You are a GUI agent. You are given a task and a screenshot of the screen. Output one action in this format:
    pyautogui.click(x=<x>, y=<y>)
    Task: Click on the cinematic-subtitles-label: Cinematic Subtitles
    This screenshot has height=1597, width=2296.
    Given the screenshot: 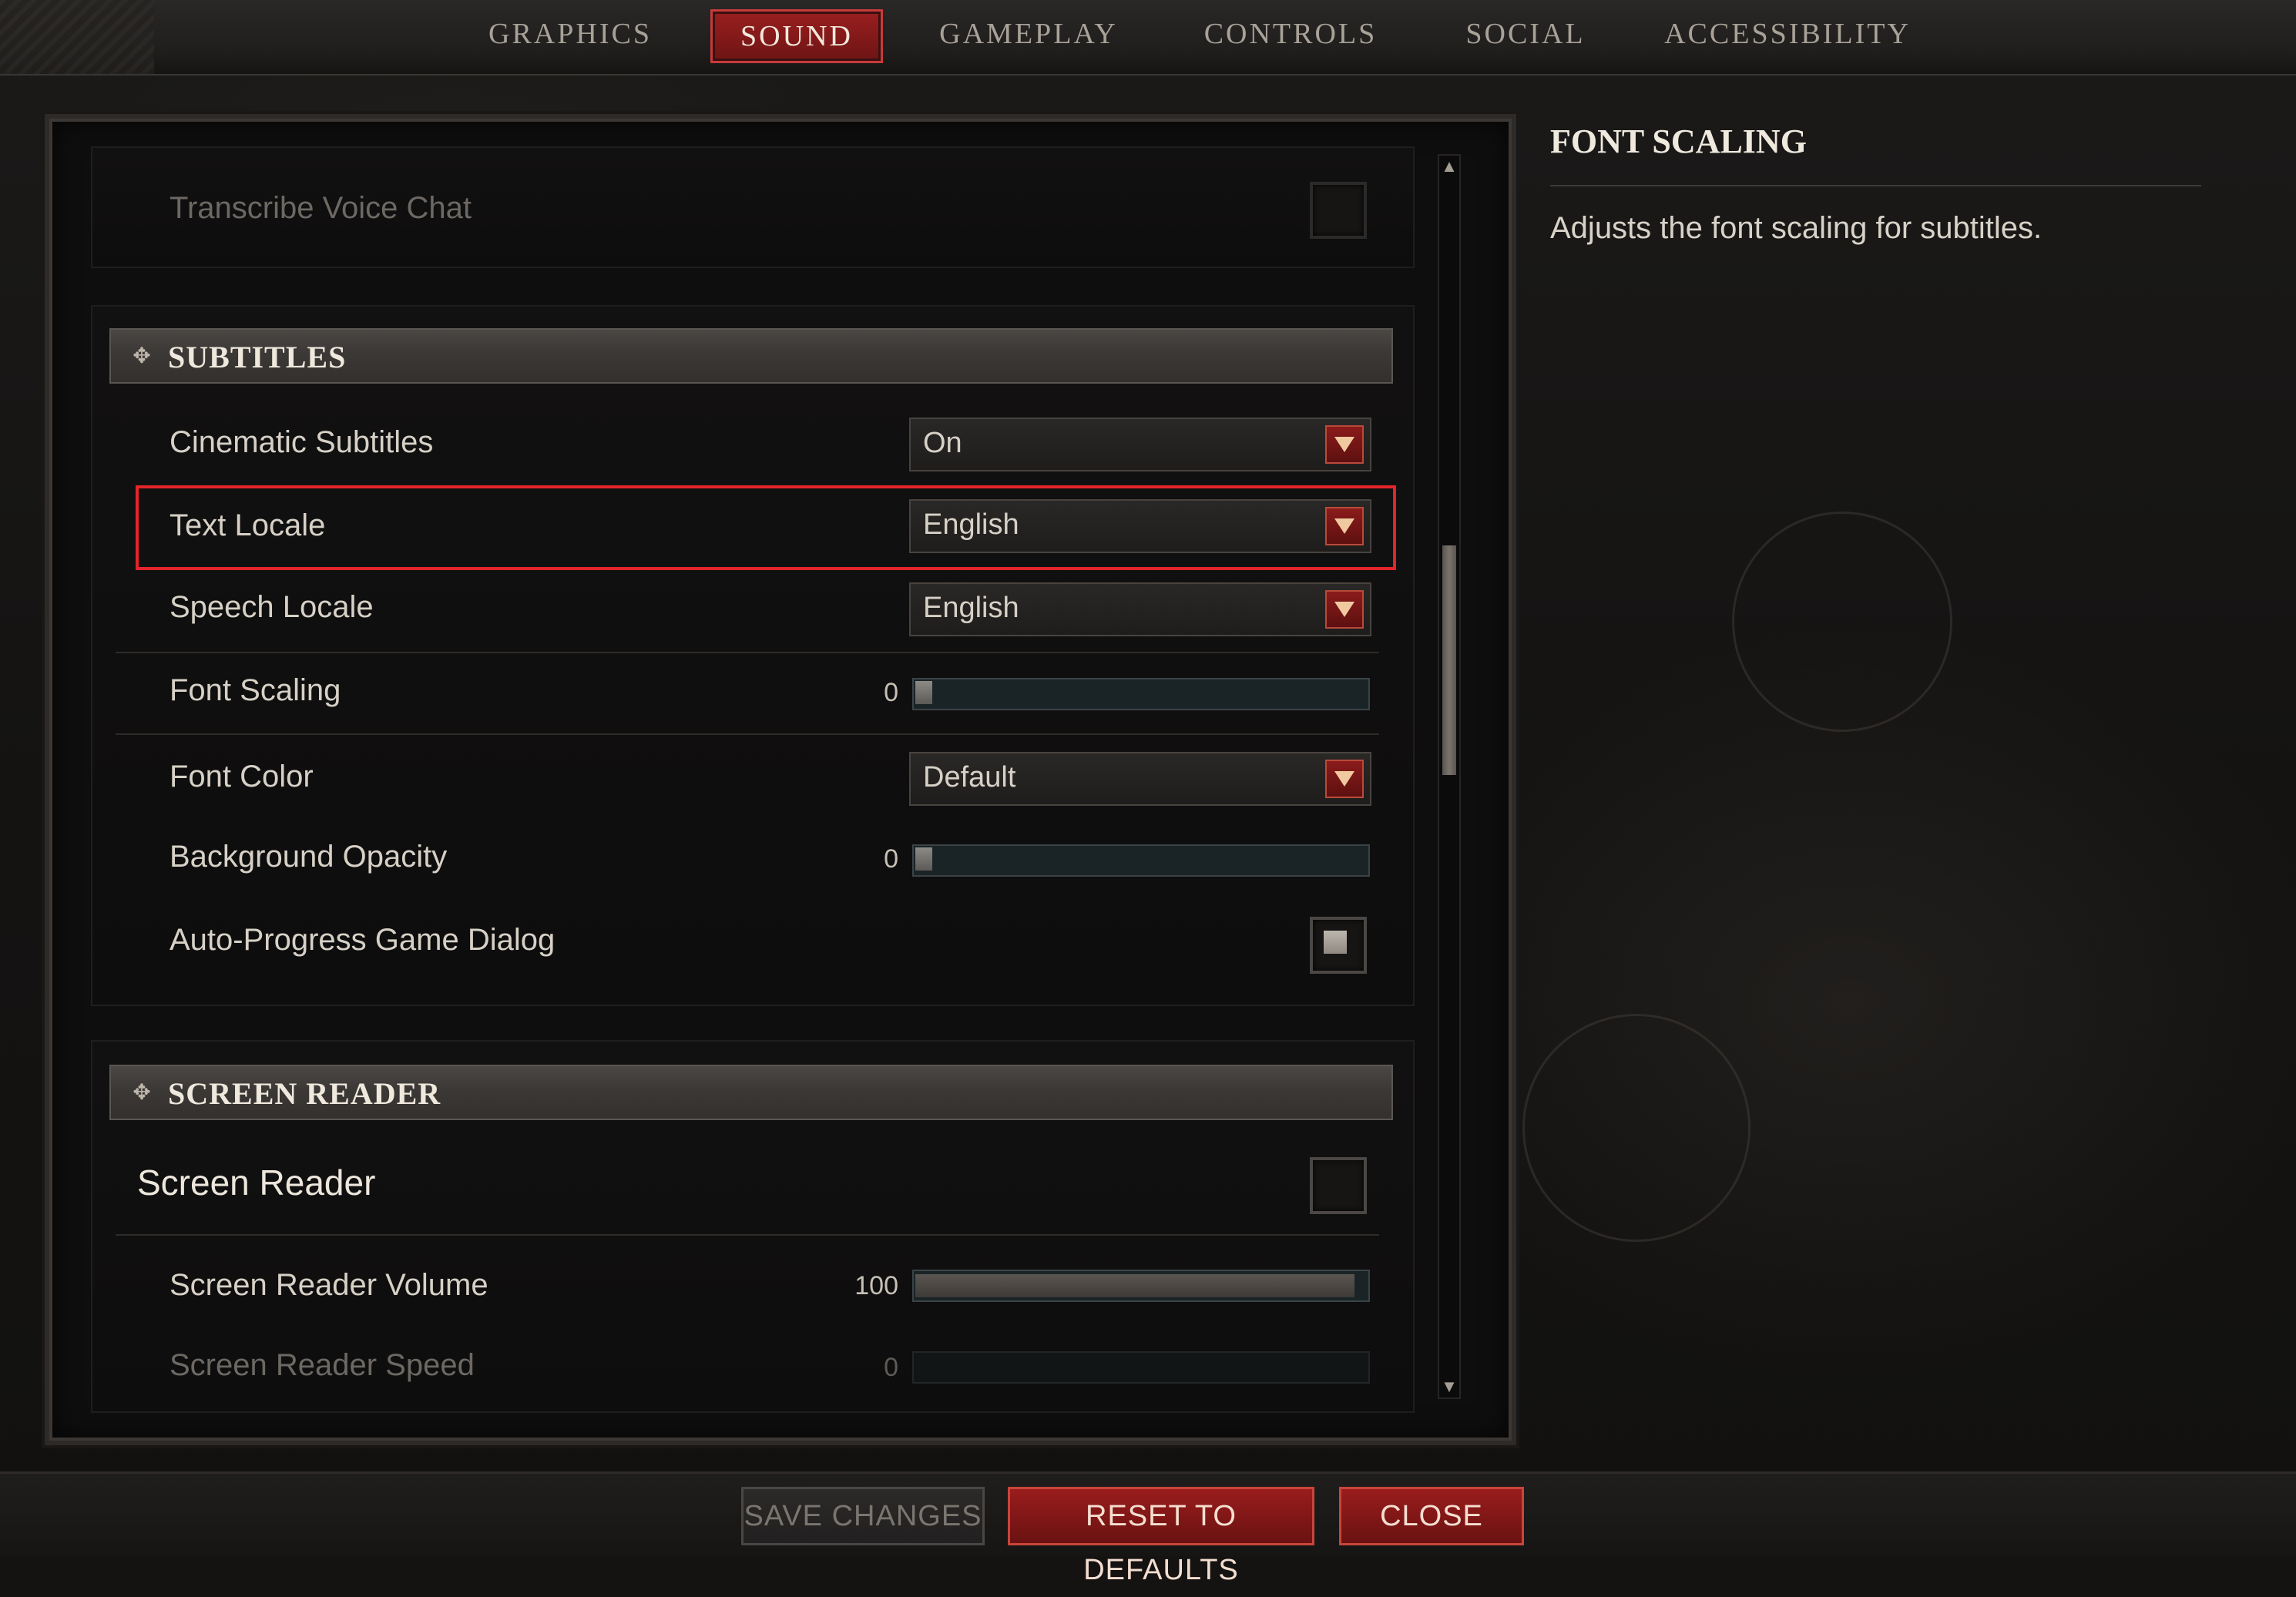 What is the action you would take?
    pyautogui.click(x=302, y=442)
    